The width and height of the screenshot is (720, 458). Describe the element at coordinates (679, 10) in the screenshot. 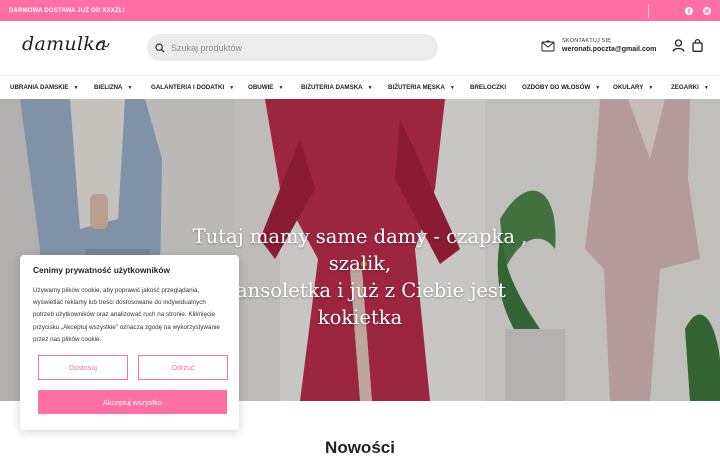

I see `social-links` at that location.